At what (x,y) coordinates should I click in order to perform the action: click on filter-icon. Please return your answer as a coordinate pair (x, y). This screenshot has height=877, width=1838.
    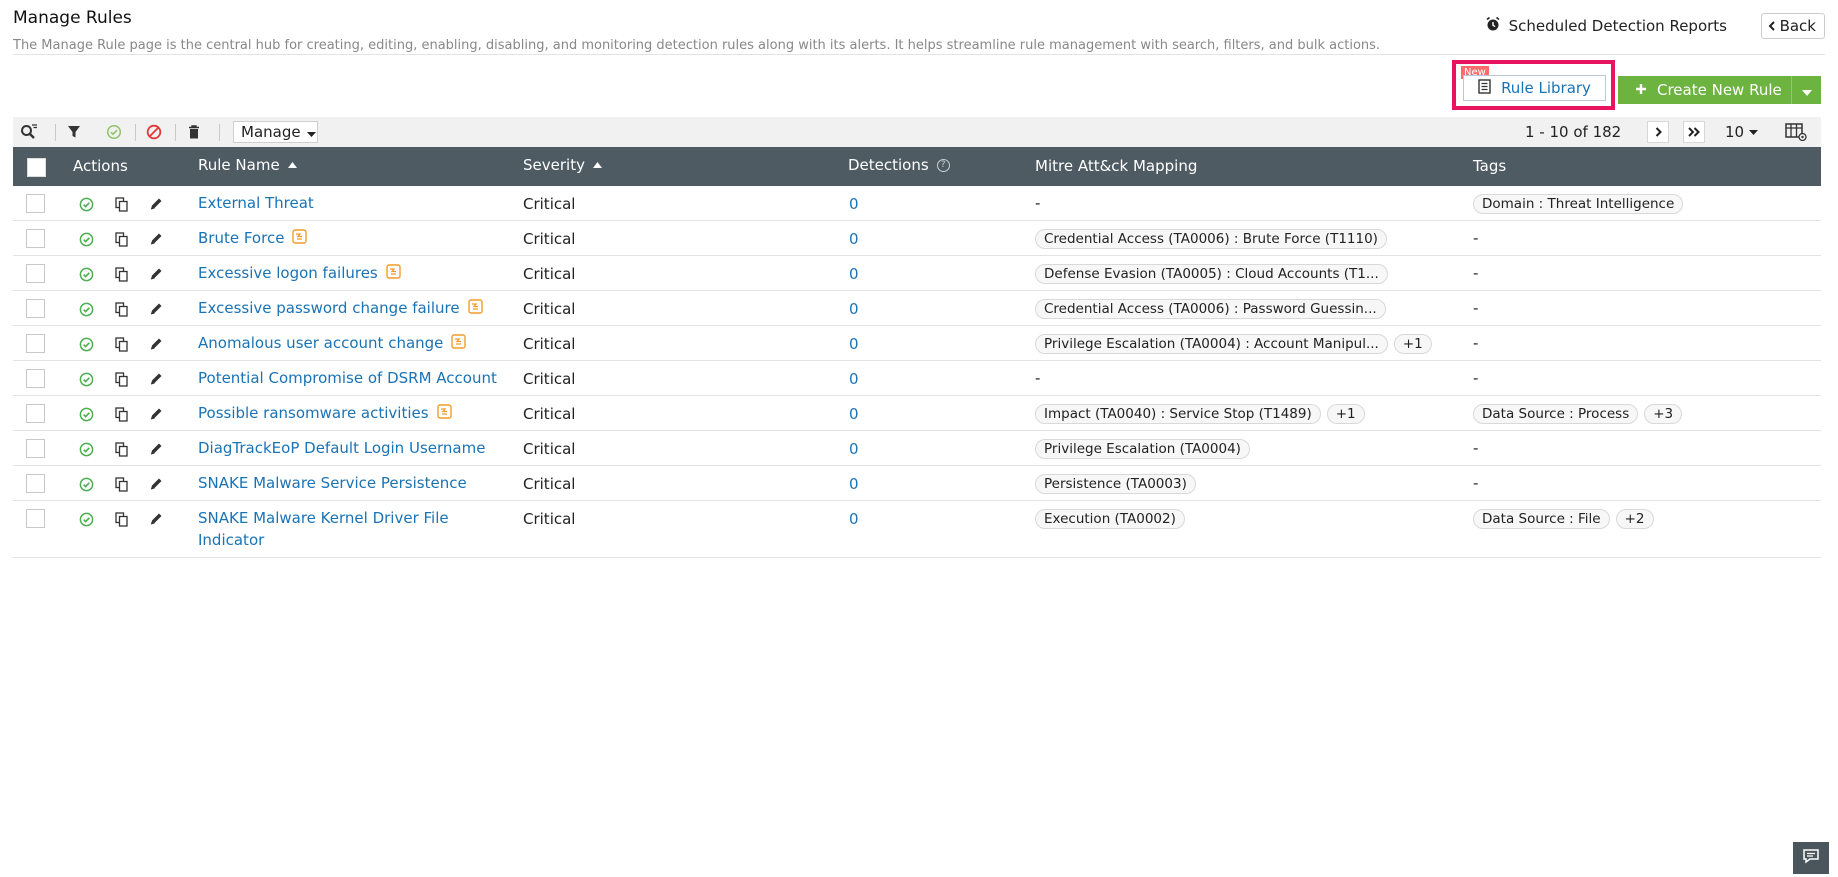
    Looking at the image, I should click on (74, 132).